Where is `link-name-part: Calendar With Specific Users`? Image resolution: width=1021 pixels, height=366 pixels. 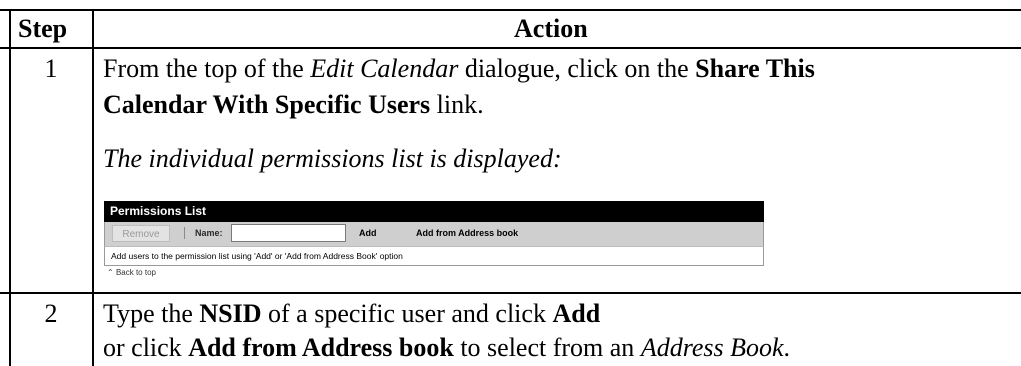
link-name-part: Calendar With Specific Users is located at coordinates (267, 104).